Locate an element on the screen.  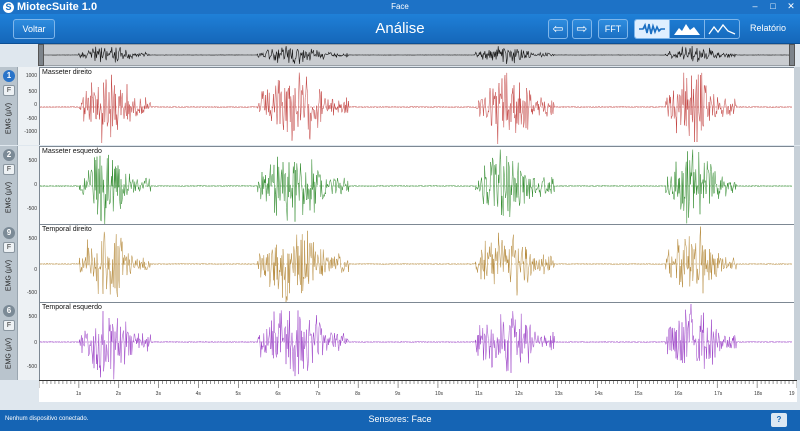
channel-sidebar: 2 F EMG (µV) is located at coordinates (9, 185).